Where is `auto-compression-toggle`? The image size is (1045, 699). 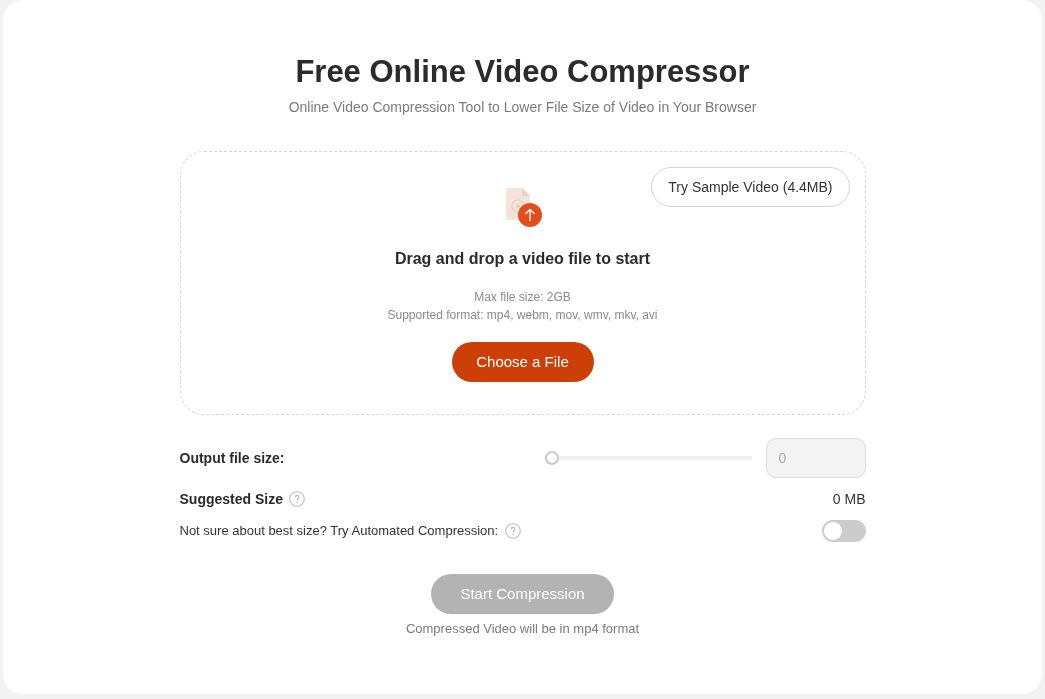 auto-compression-toggle is located at coordinates (843, 531).